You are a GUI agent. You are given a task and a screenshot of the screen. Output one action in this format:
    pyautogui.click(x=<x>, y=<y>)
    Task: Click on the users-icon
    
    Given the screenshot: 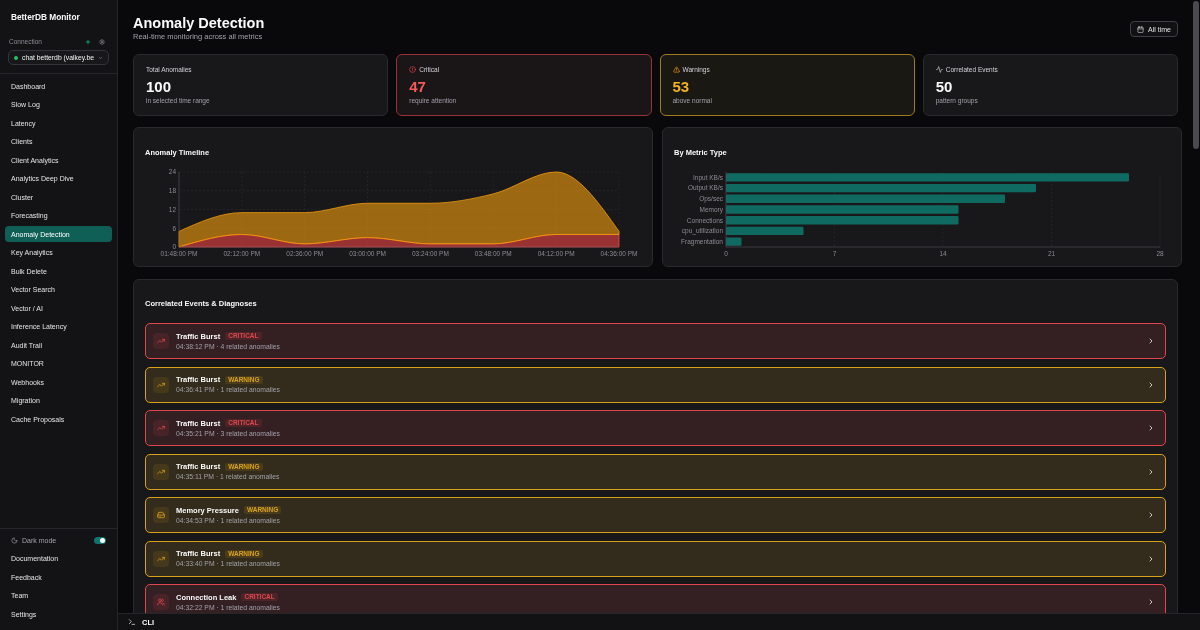 What is the action you would take?
    pyautogui.click(x=161, y=602)
    